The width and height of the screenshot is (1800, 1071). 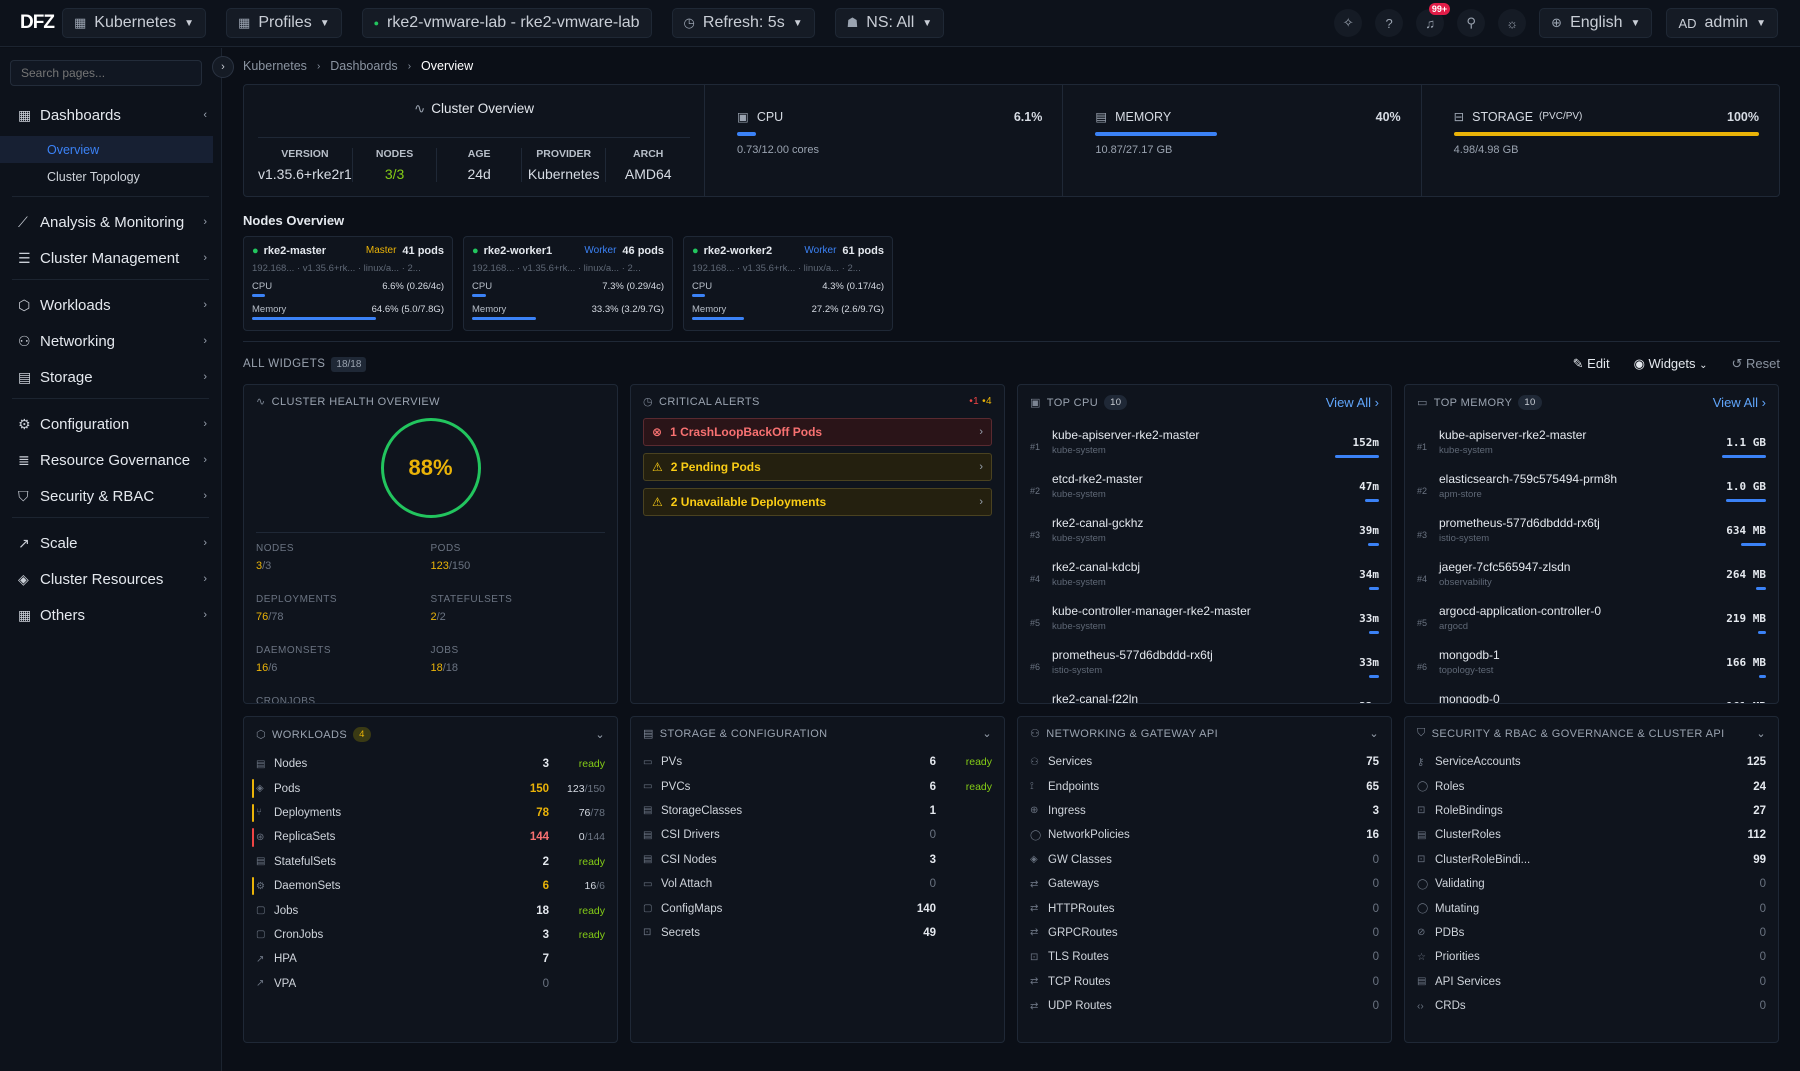 What do you see at coordinates (275, 66) in the screenshot?
I see `breadcrumb-item: Kubernetes` at bounding box center [275, 66].